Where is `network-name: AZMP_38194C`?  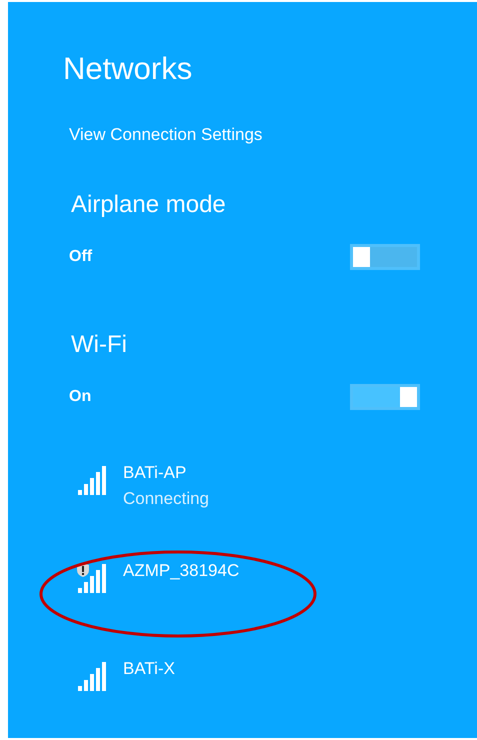 network-name: AZMP_38194C is located at coordinates (181, 571).